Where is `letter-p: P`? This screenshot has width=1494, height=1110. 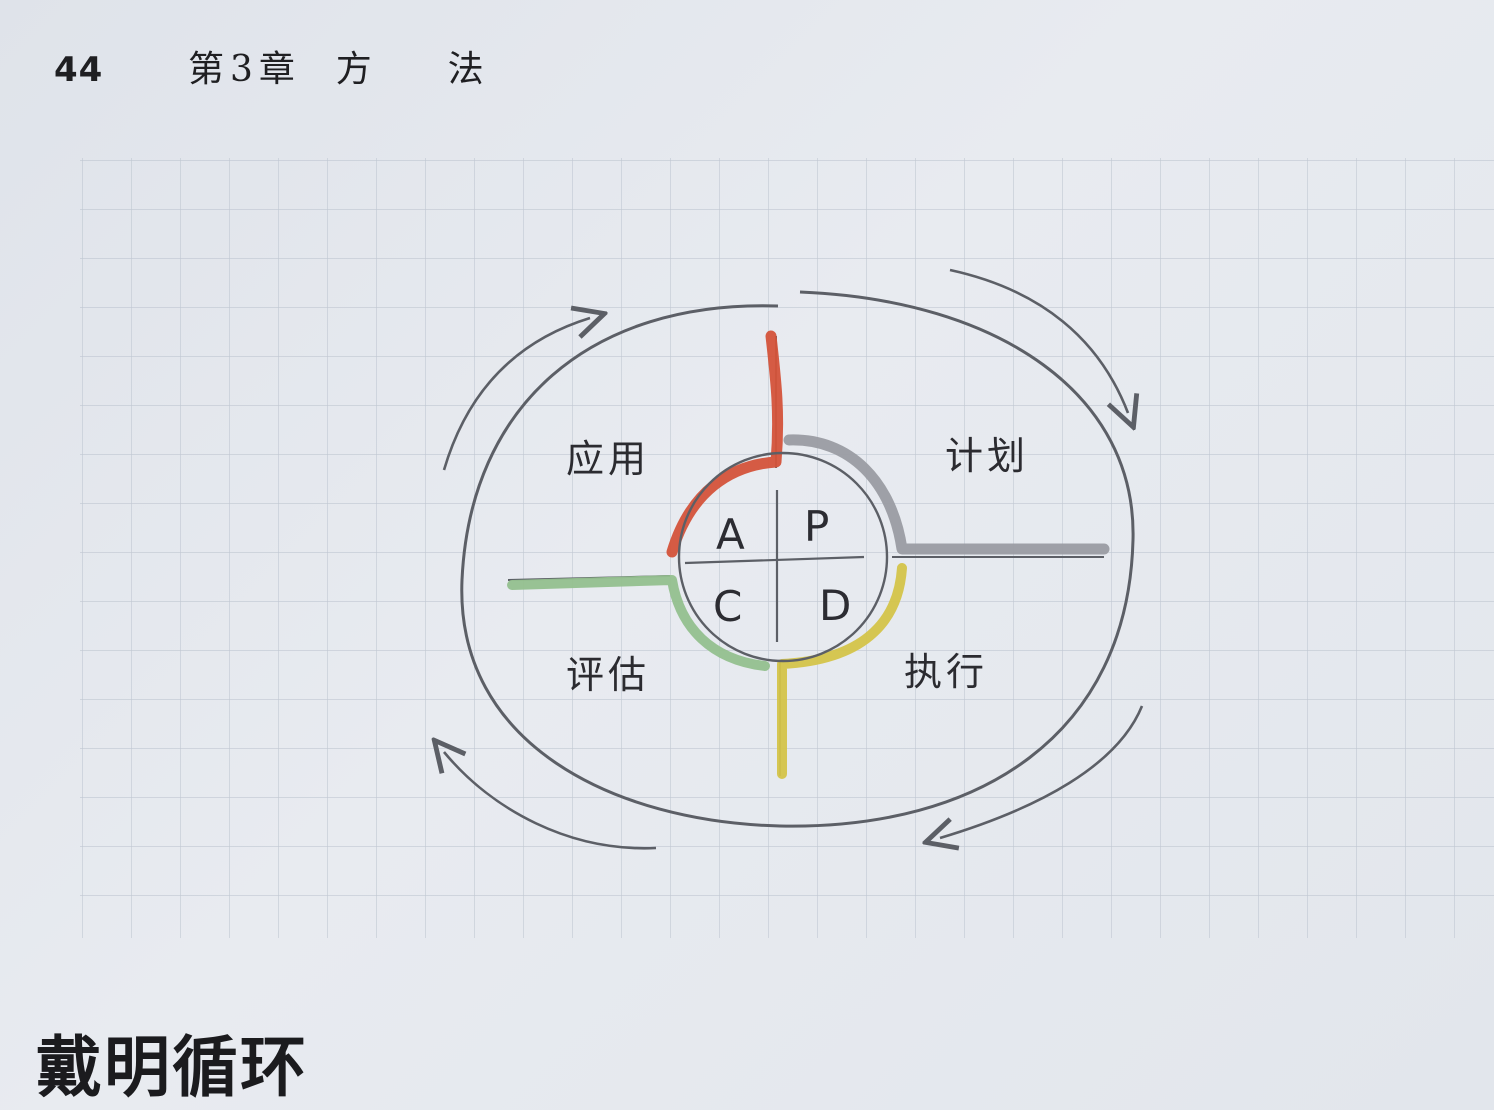
letter-p: P is located at coordinates (816, 526).